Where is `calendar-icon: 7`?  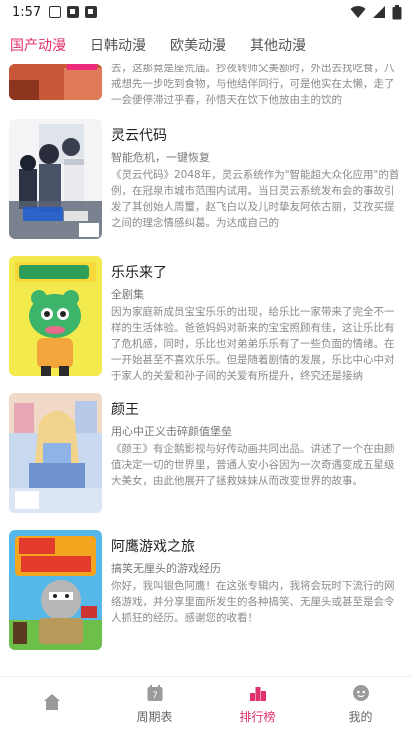 calendar-icon: 7 is located at coordinates (154, 693).